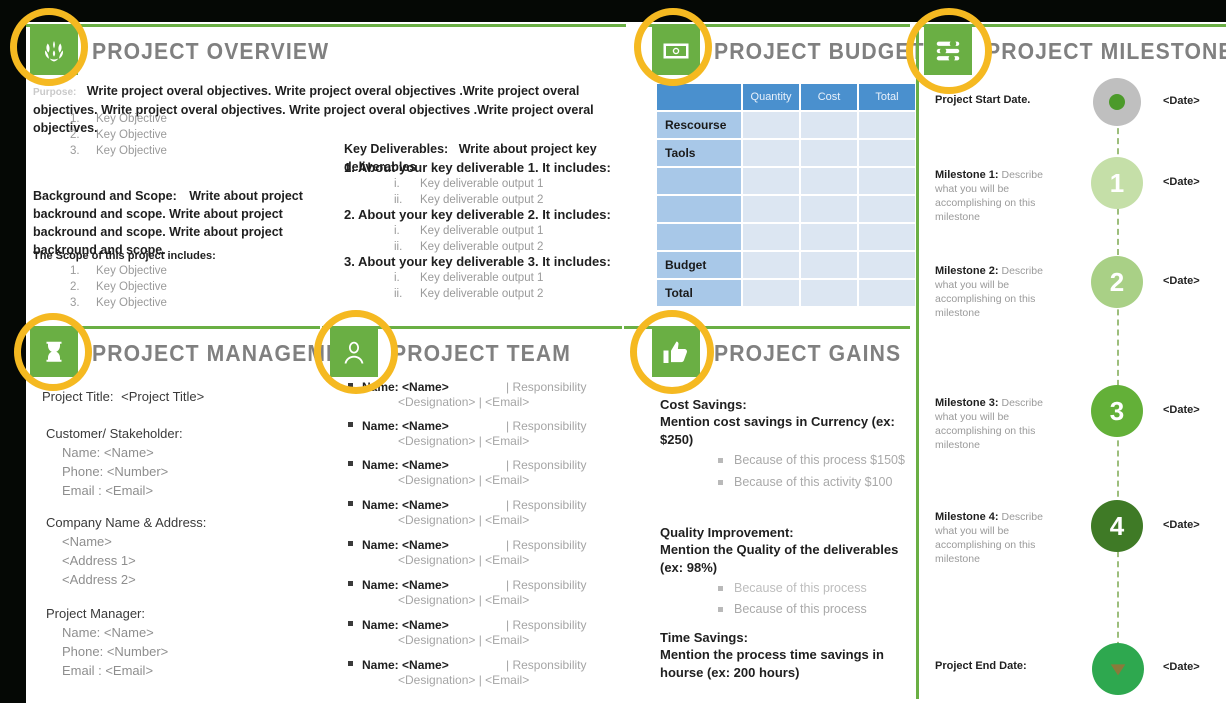  What do you see at coordinates (49, 47) in the screenshot?
I see `overview-icon-ring` at bounding box center [49, 47].